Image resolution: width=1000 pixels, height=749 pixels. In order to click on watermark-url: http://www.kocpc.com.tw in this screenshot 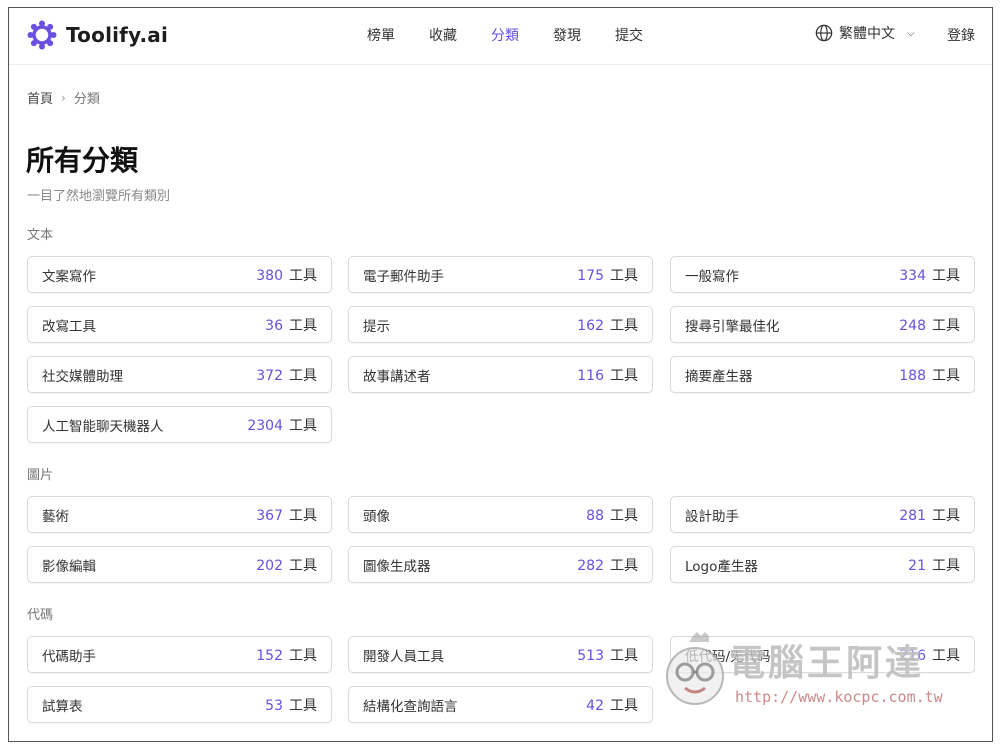, I will do `click(839, 697)`.